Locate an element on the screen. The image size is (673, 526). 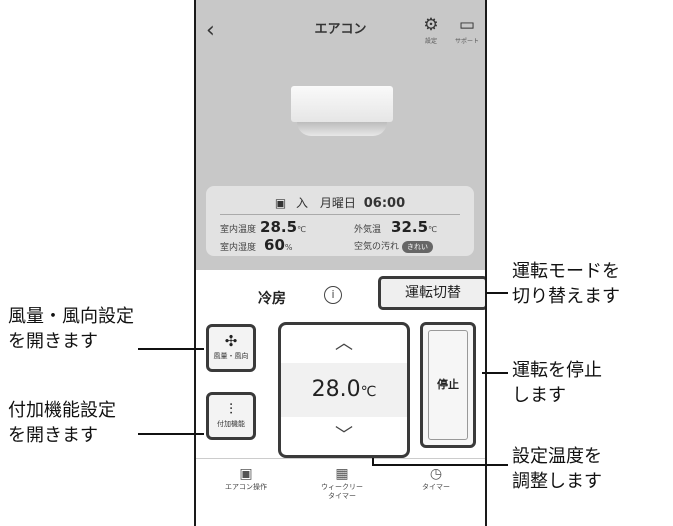
tab-weekly-timer: ▦ ウィークリー タイマー is located at coordinates (342, 483).